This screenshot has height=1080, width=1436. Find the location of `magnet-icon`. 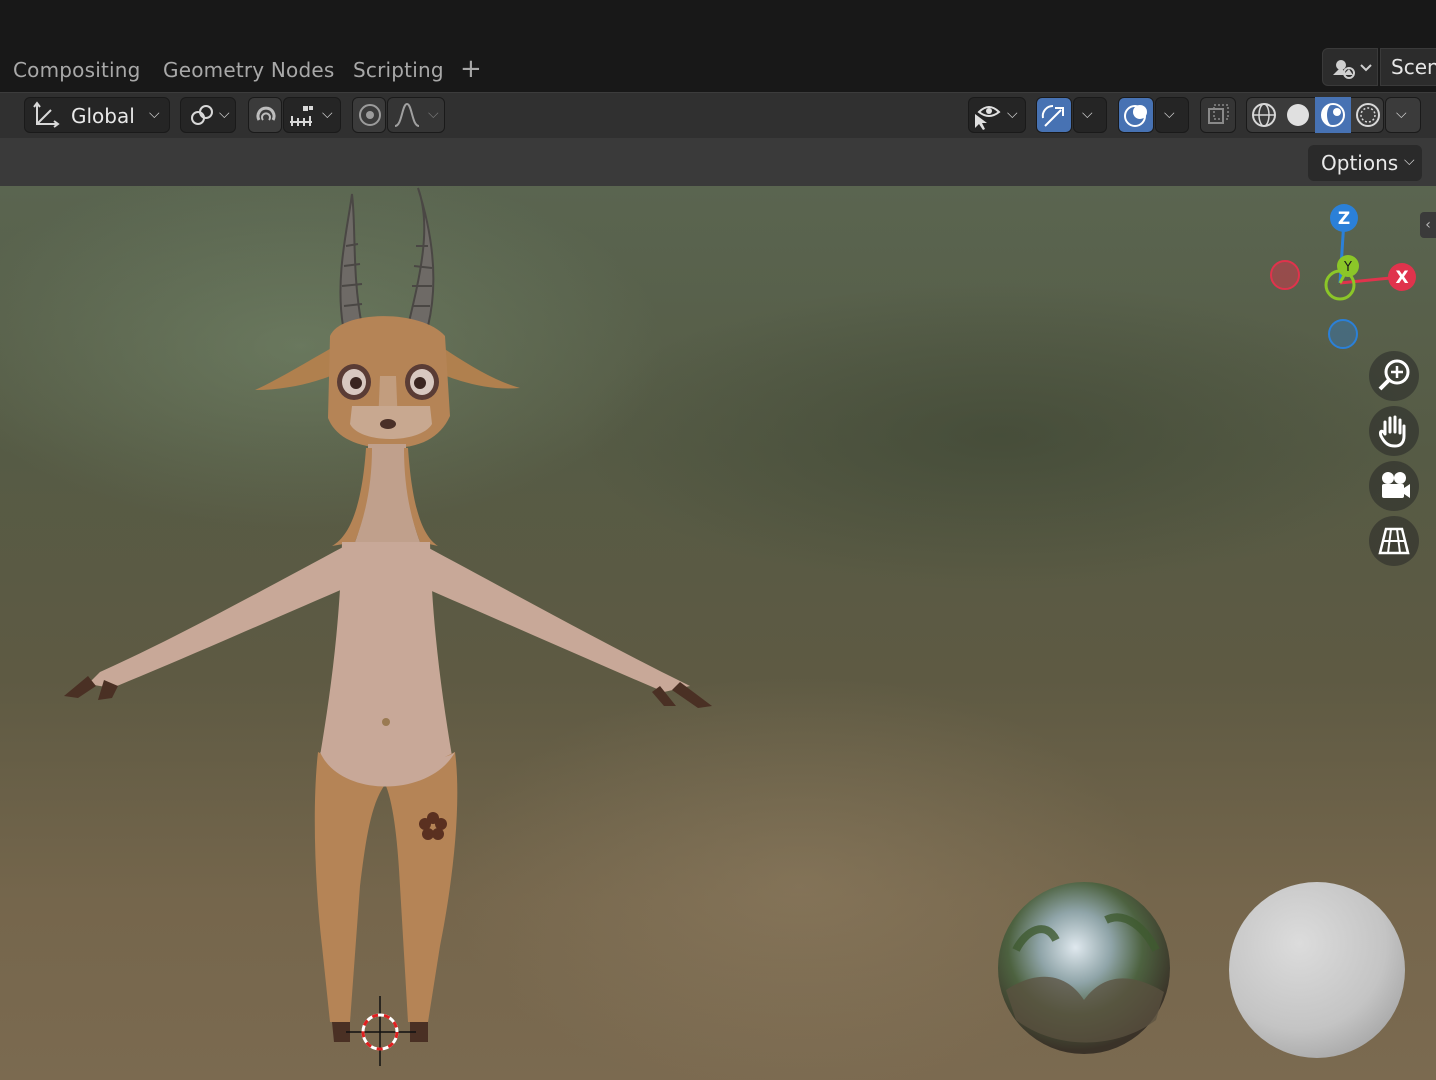

magnet-icon is located at coordinates (266, 113).